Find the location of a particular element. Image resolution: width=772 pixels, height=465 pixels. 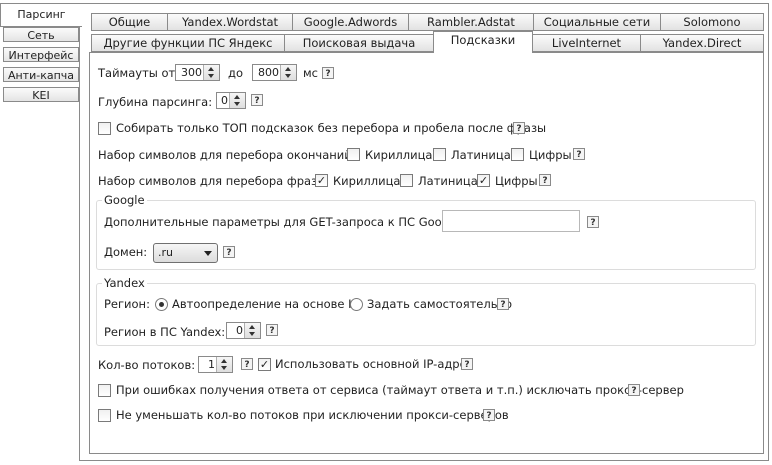

yandex-region-auto-radio is located at coordinates (161, 304).